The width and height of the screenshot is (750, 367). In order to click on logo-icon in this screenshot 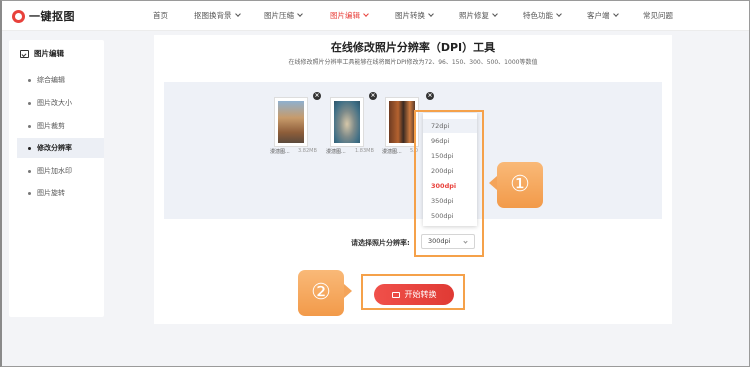, I will do `click(18, 16)`.